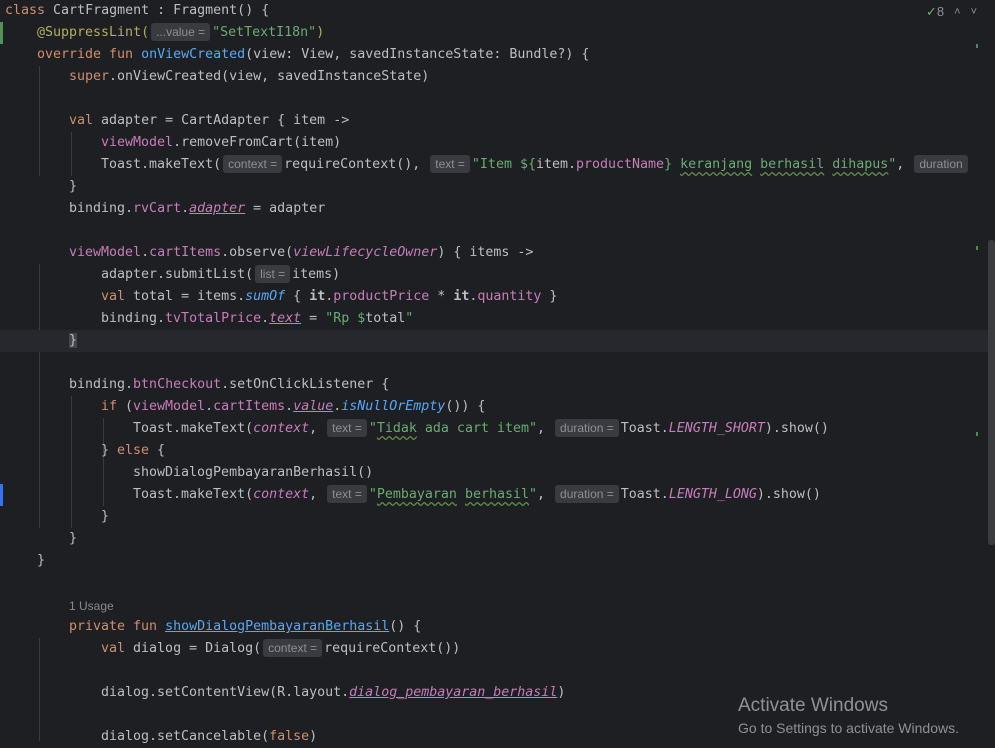 The height and width of the screenshot is (748, 995). I want to click on code-line-16-current: }, so click(497, 341).